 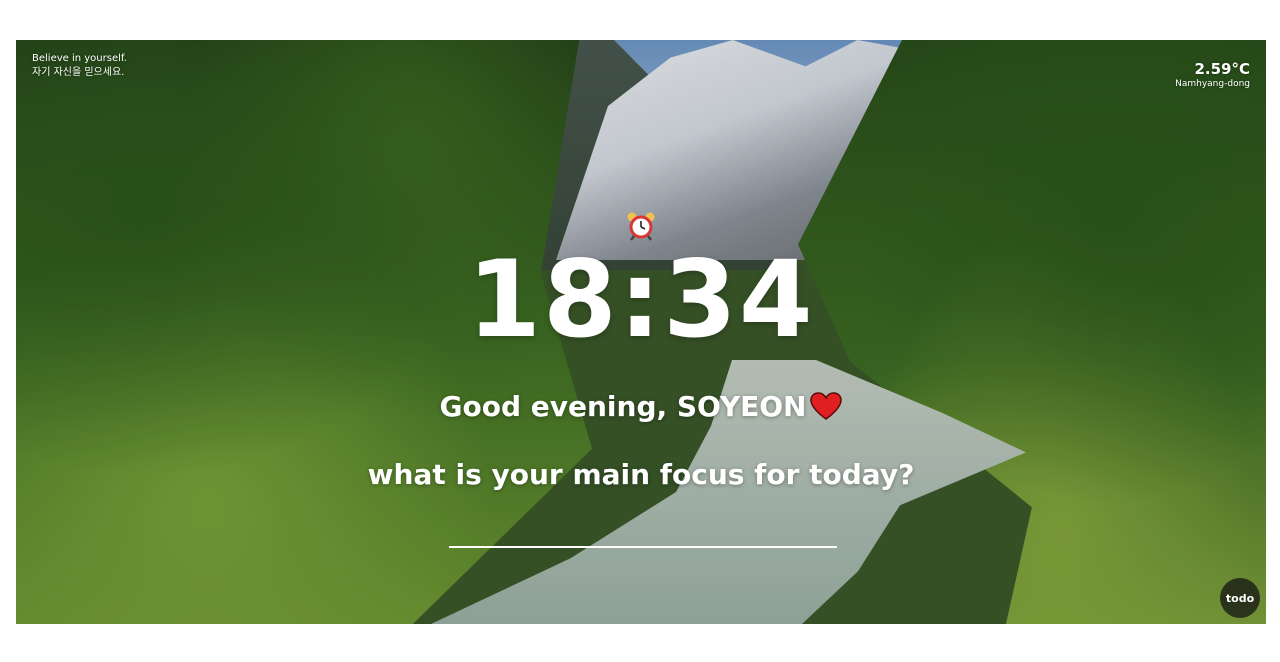 I want to click on focus-prompt: what is your main focus for today?, so click(x=641, y=474).